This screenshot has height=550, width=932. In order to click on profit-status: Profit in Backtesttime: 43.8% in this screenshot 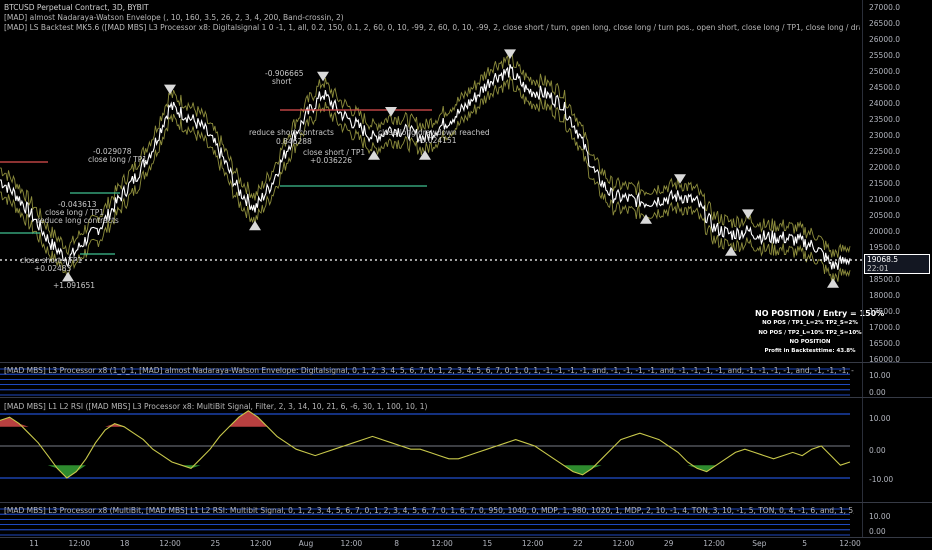, I will do `click(810, 351)`.